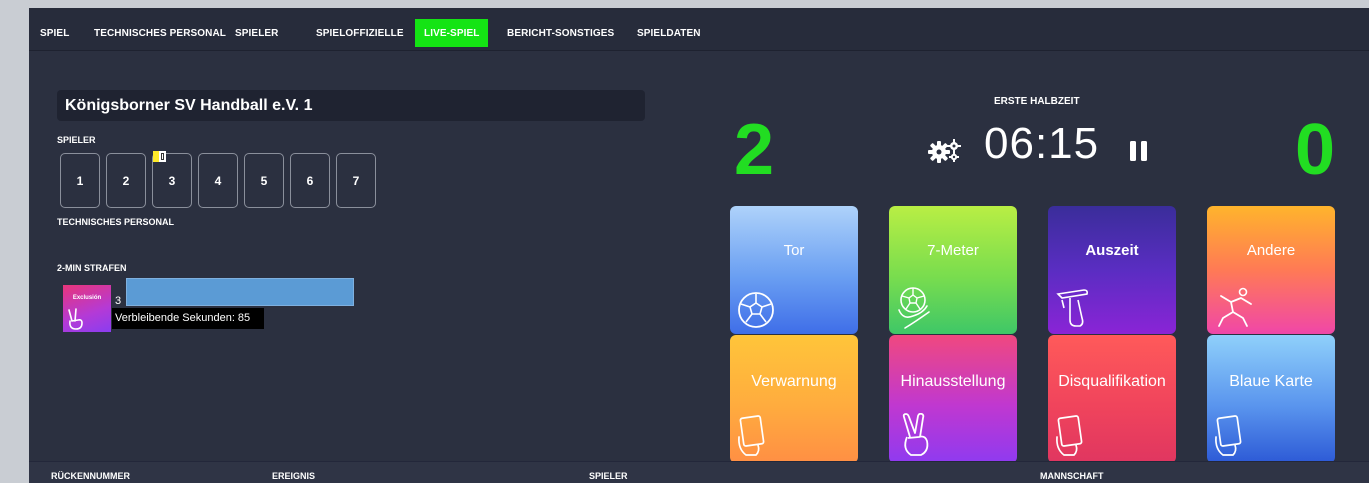 Image resolution: width=1369 pixels, height=483 pixels. I want to click on suspension-button: Hinausstellung, so click(953, 399).